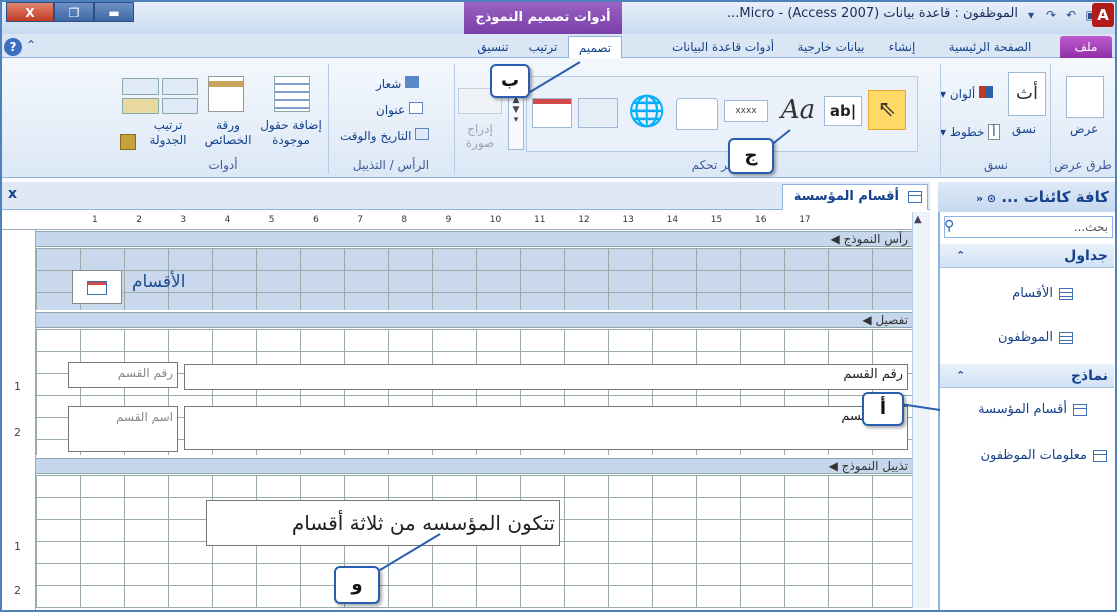 Image resolution: width=1117 pixels, height=612 pixels. What do you see at coordinates (410, 552) in the screenshot?
I see `callout-pointer-d` at bounding box center [410, 552].